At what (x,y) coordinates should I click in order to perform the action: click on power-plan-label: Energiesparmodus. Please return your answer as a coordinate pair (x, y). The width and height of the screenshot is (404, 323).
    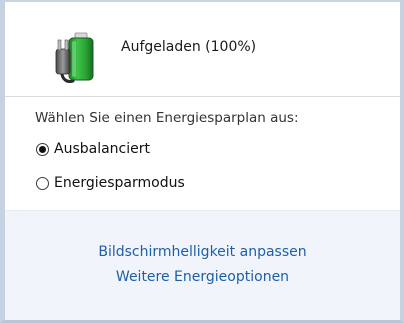
    Looking at the image, I should click on (119, 183).